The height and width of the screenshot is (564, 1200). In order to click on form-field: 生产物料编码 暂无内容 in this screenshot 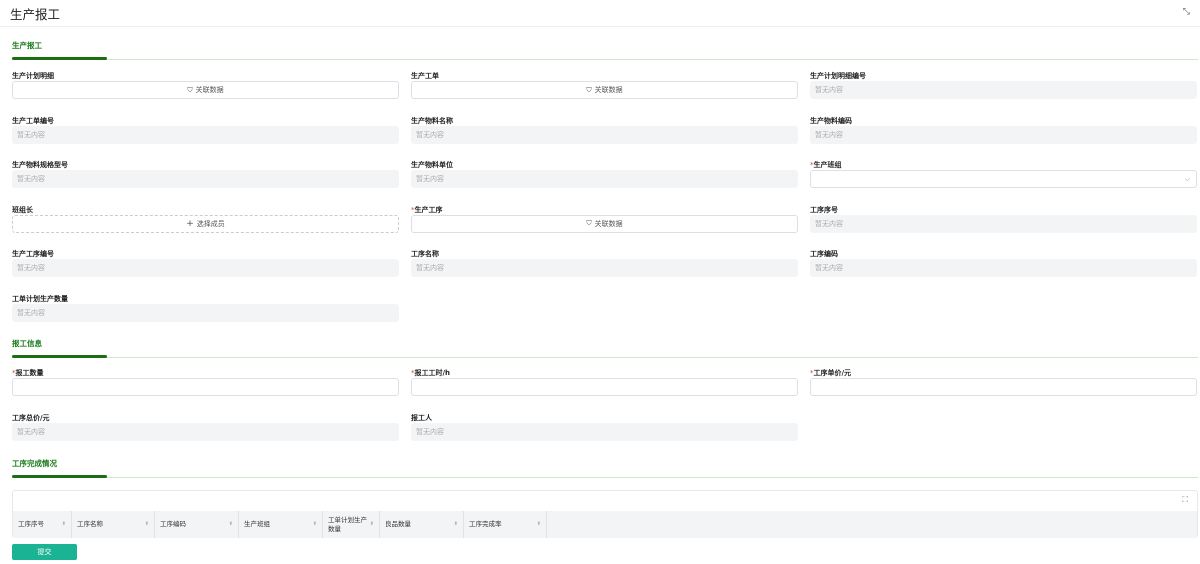, I will do `click(1003, 139)`.